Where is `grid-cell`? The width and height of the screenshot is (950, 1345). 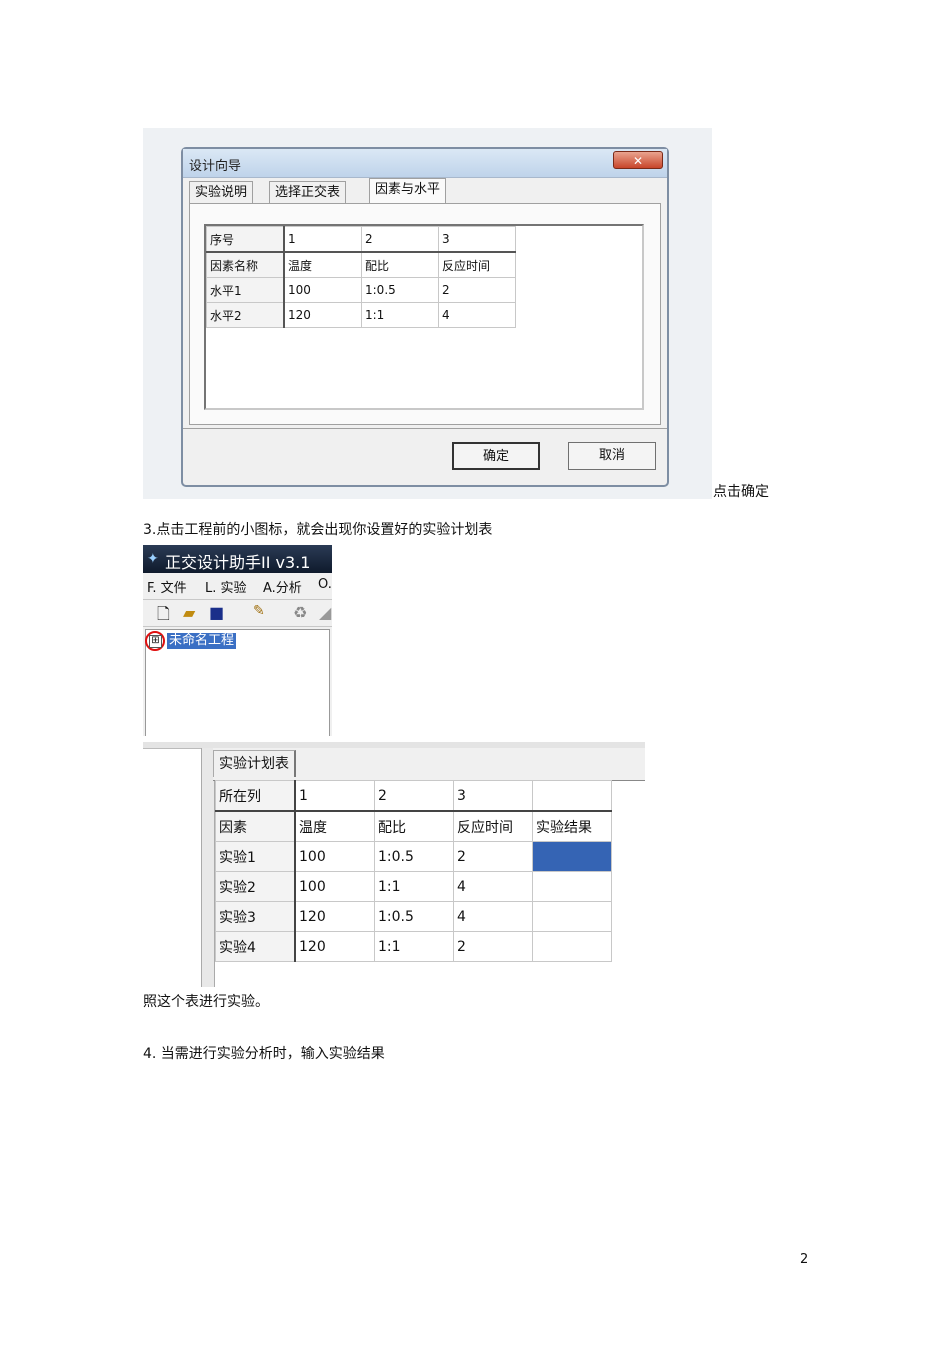
grid-cell is located at coordinates (572, 796).